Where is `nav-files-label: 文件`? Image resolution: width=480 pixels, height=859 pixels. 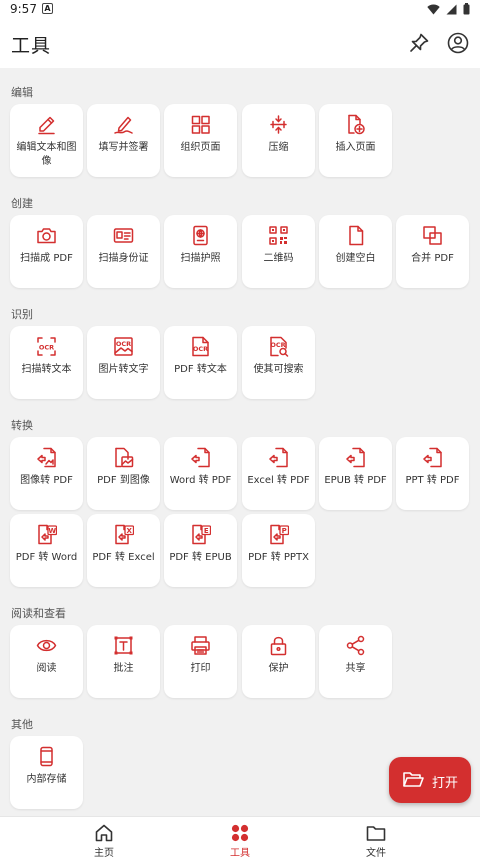
nav-files-label: 文件 is located at coordinates (376, 853).